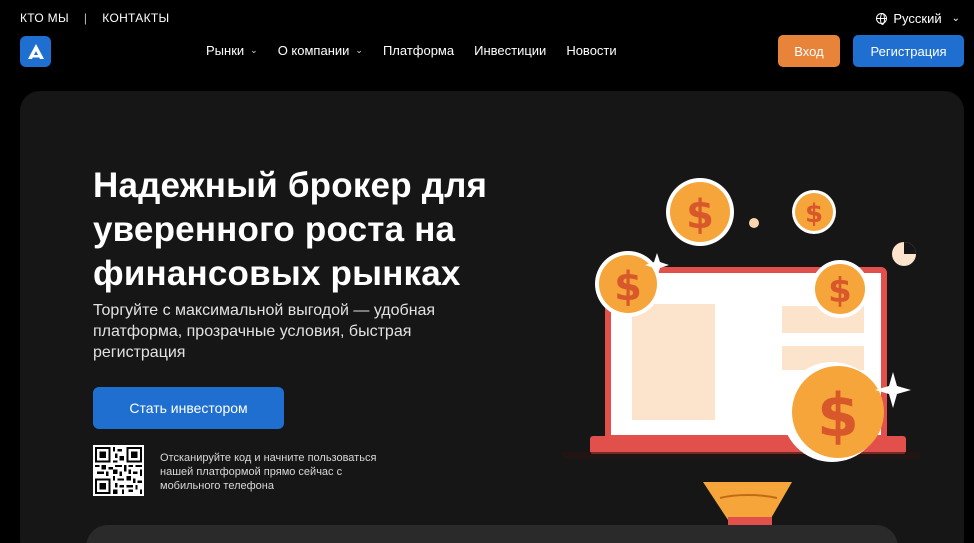  Describe the element at coordinates (908, 51) in the screenshot. I see `register-button: Регистрация` at that location.